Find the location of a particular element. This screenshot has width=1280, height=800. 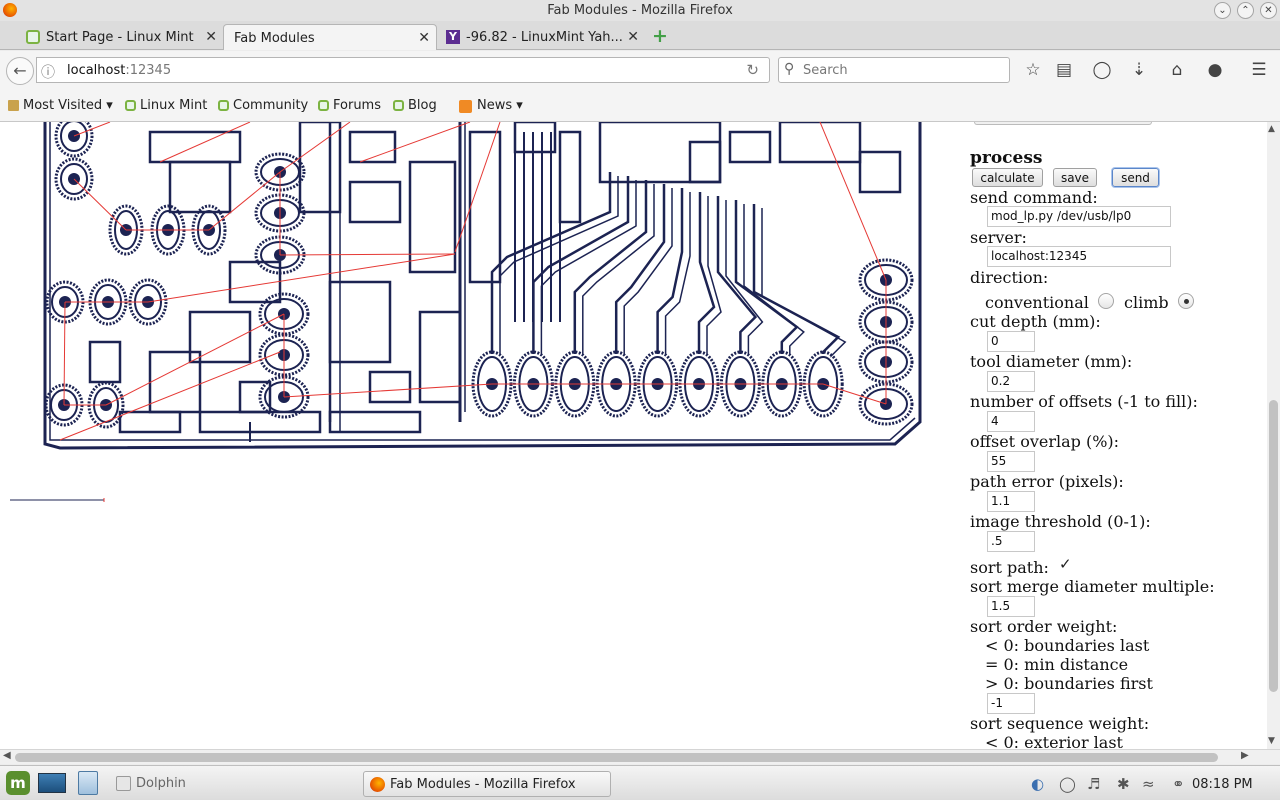

cut-depth-field: 0 is located at coordinates (1011, 341).